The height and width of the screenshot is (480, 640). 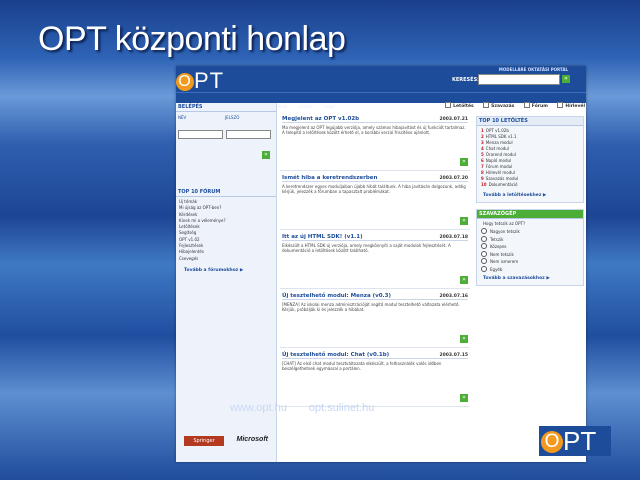 I want to click on article-date: 2003.07.18, so click(x=453, y=237).